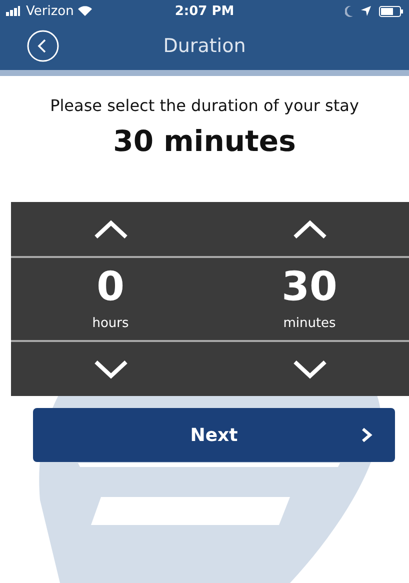  Describe the element at coordinates (391, 11) in the screenshot. I see `battery-icon` at that location.